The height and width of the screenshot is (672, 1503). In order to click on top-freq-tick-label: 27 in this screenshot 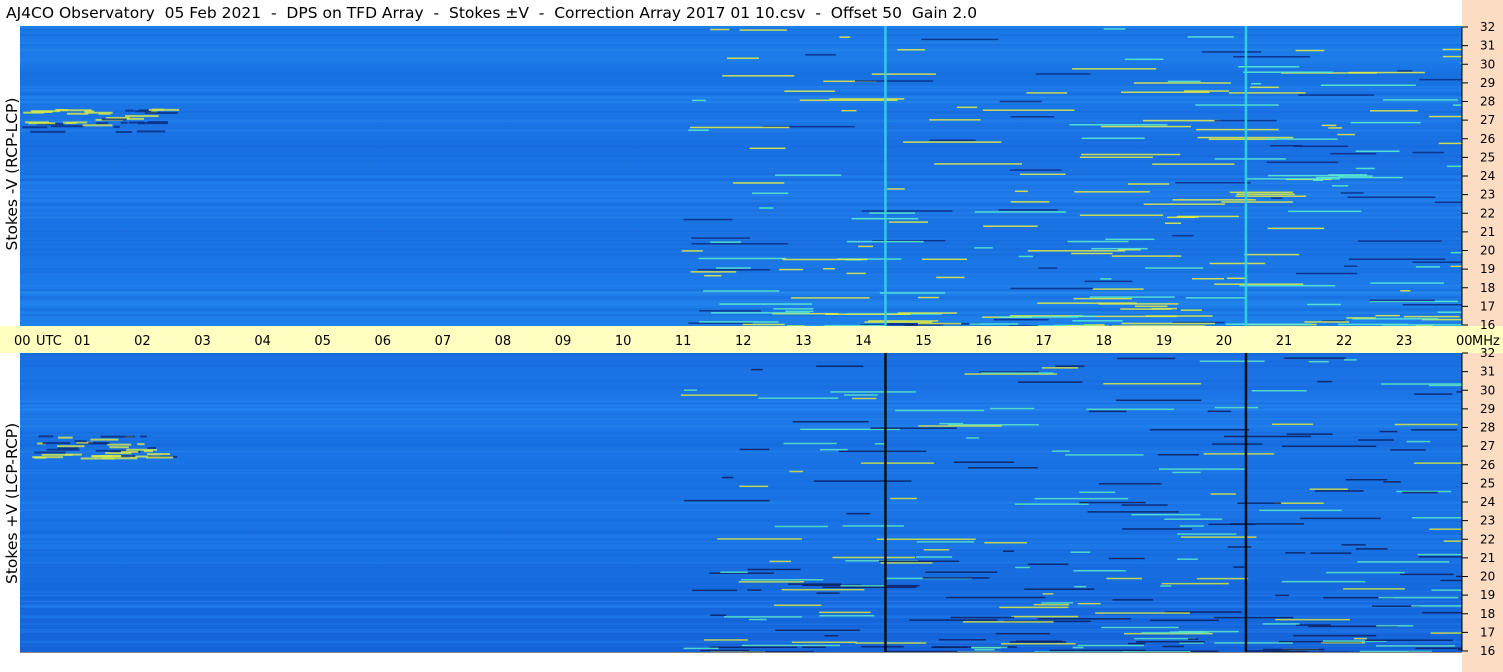, I will do `click(1487, 120)`.